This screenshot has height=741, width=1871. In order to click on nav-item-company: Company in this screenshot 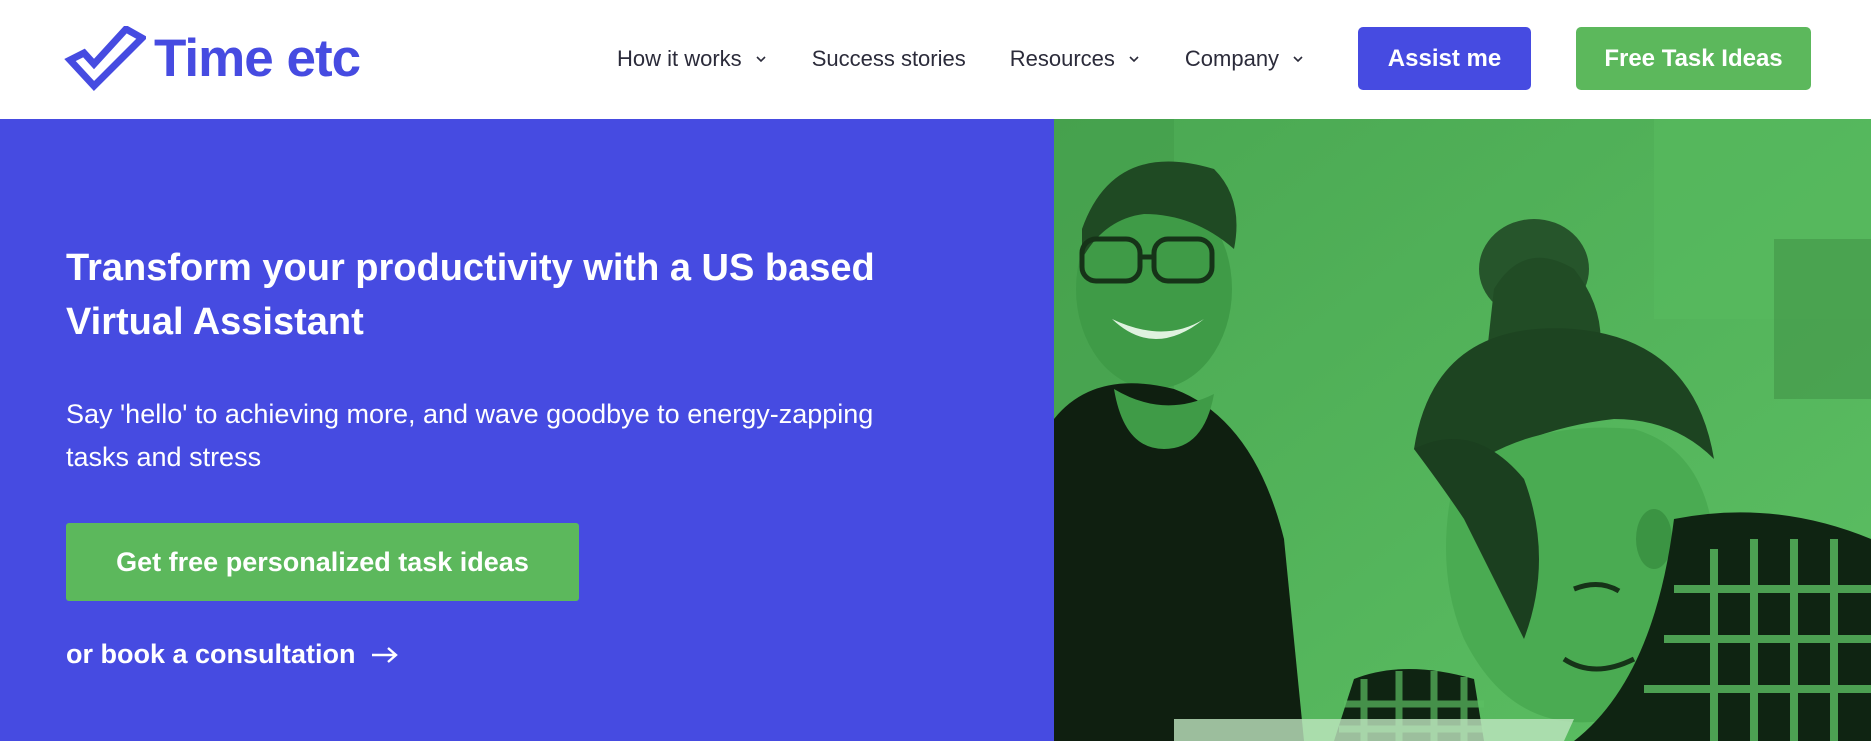, I will do `click(1245, 59)`.